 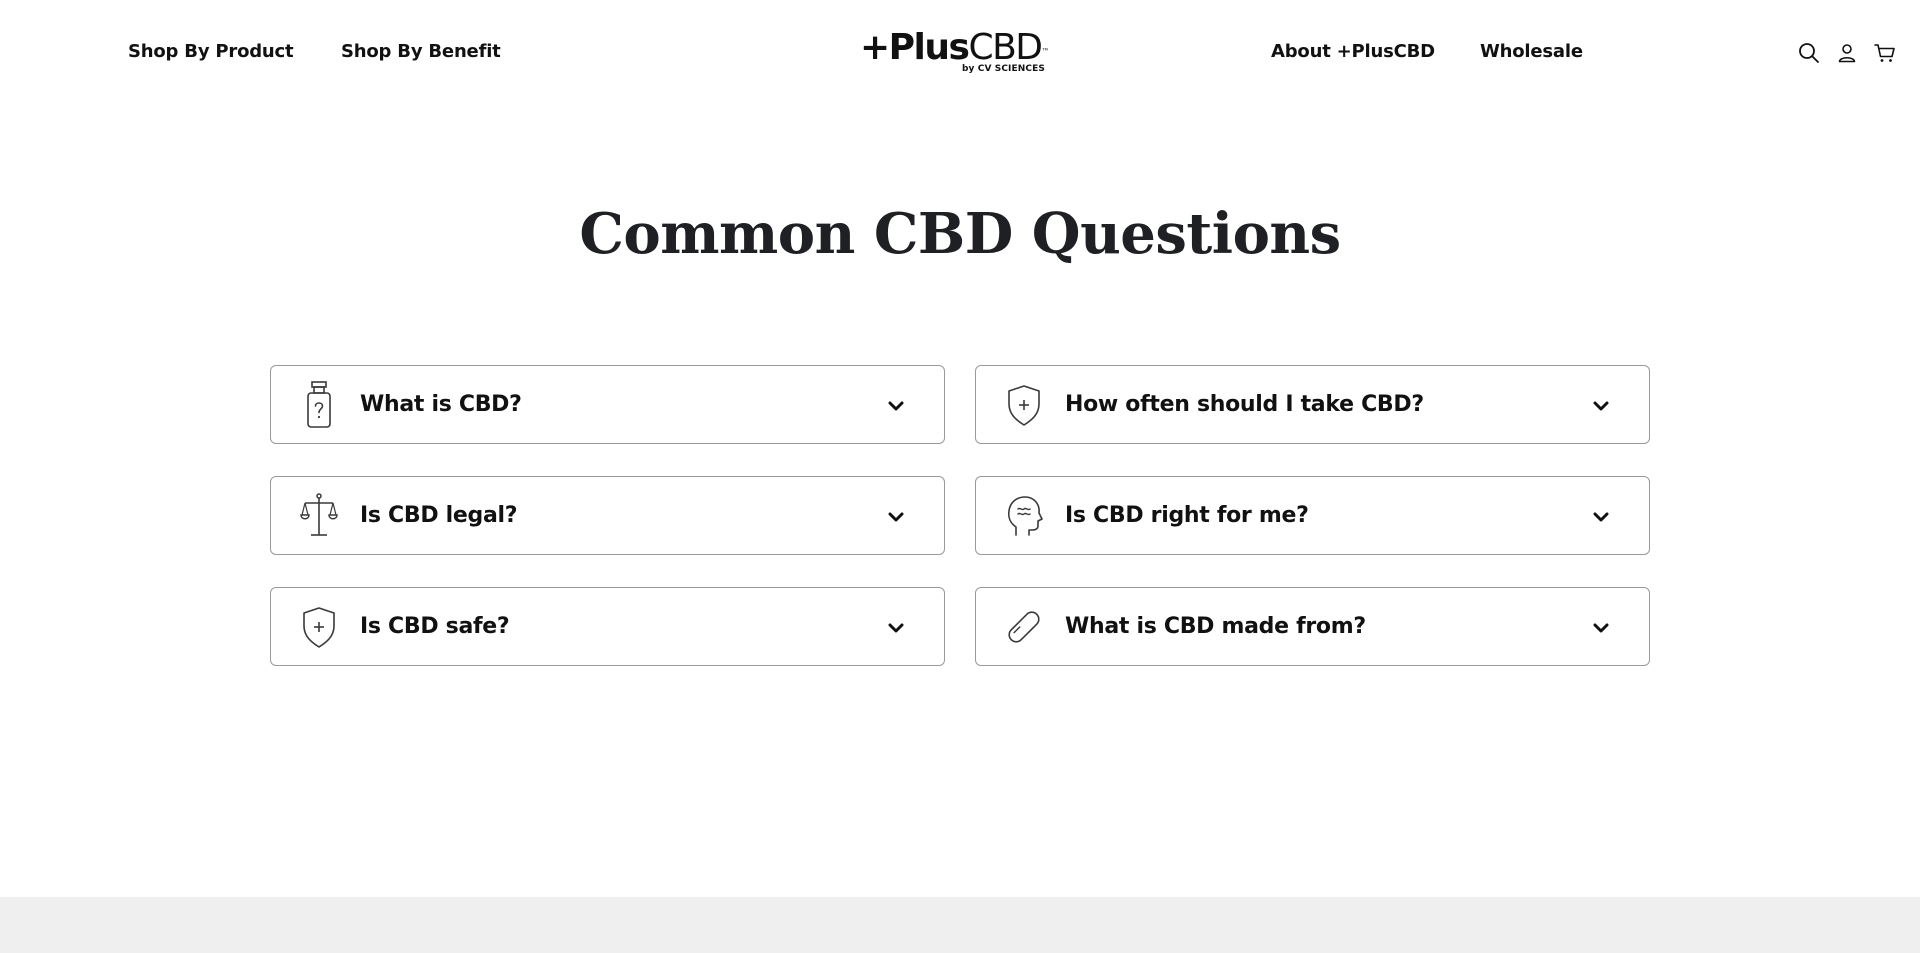 I want to click on faq-item: Is CBD safe?, so click(x=607, y=626).